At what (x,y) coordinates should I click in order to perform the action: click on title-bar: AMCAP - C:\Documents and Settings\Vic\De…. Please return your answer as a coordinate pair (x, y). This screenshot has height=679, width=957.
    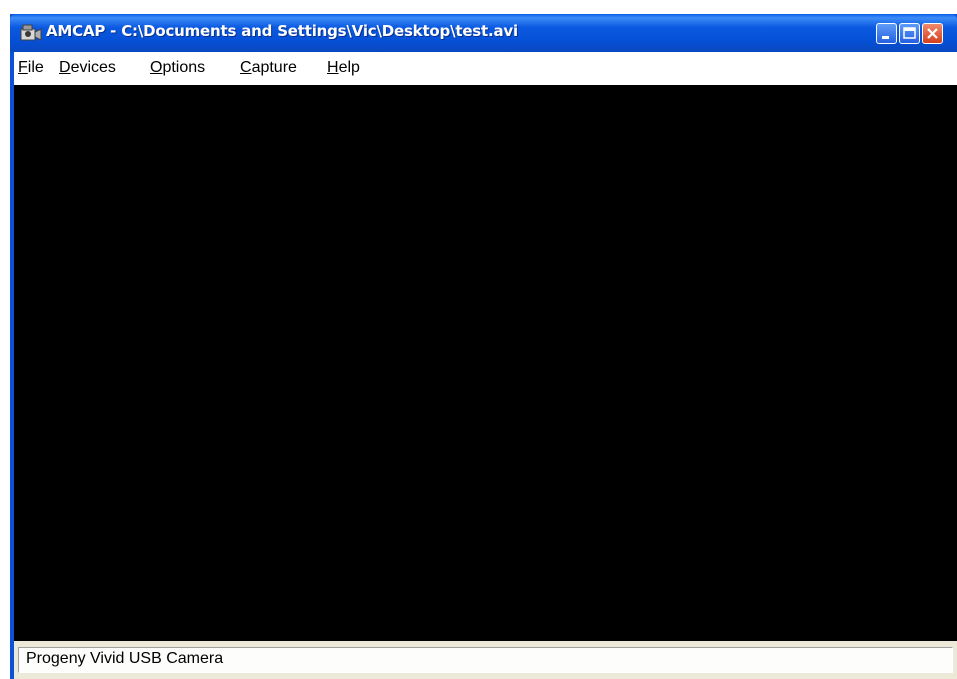
    Looking at the image, I should click on (483, 33).